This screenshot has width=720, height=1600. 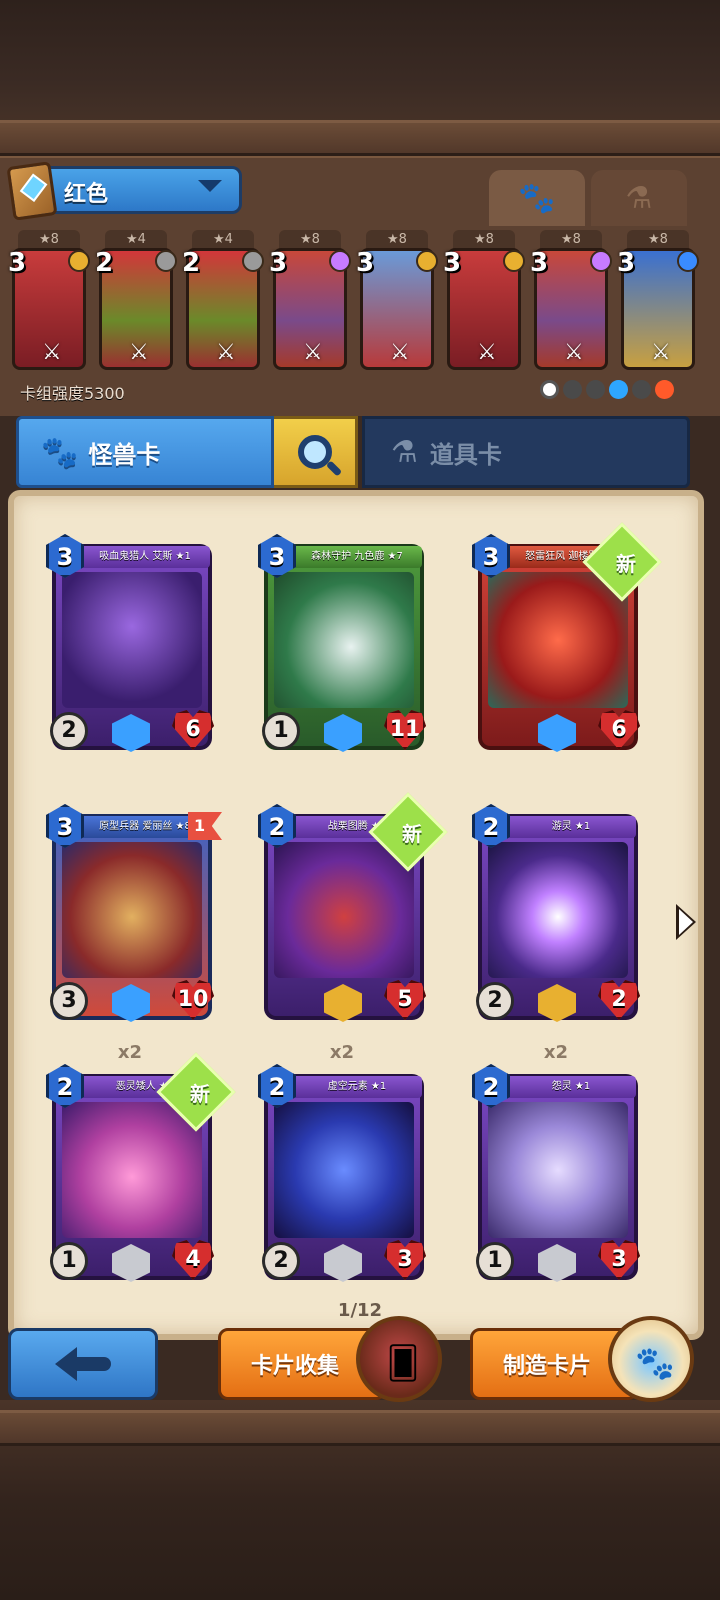 I want to click on chevron-down-icon, so click(x=210, y=186).